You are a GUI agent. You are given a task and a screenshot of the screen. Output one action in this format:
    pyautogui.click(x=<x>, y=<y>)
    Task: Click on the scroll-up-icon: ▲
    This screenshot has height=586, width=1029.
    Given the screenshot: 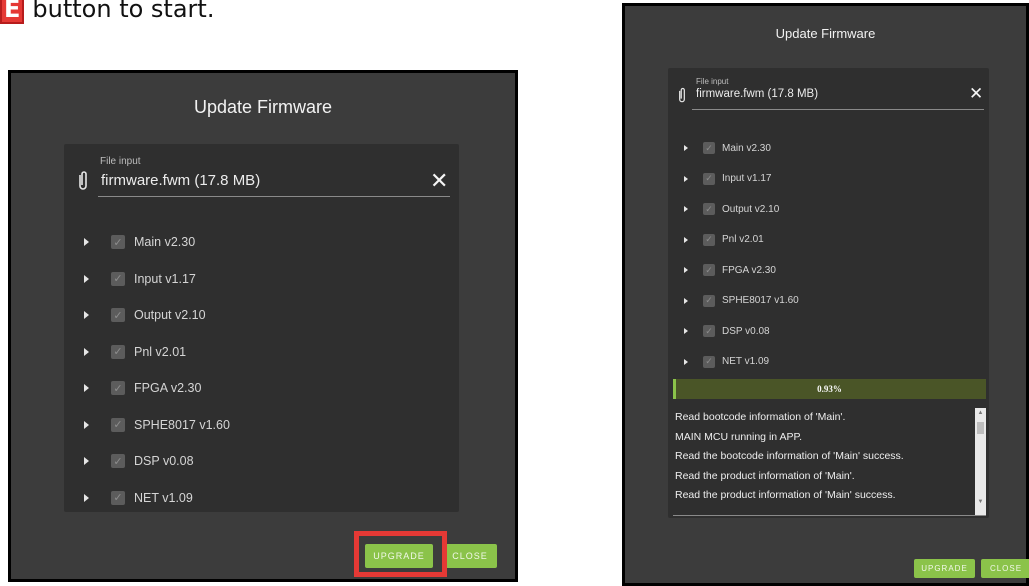 What is the action you would take?
    pyautogui.click(x=980, y=413)
    